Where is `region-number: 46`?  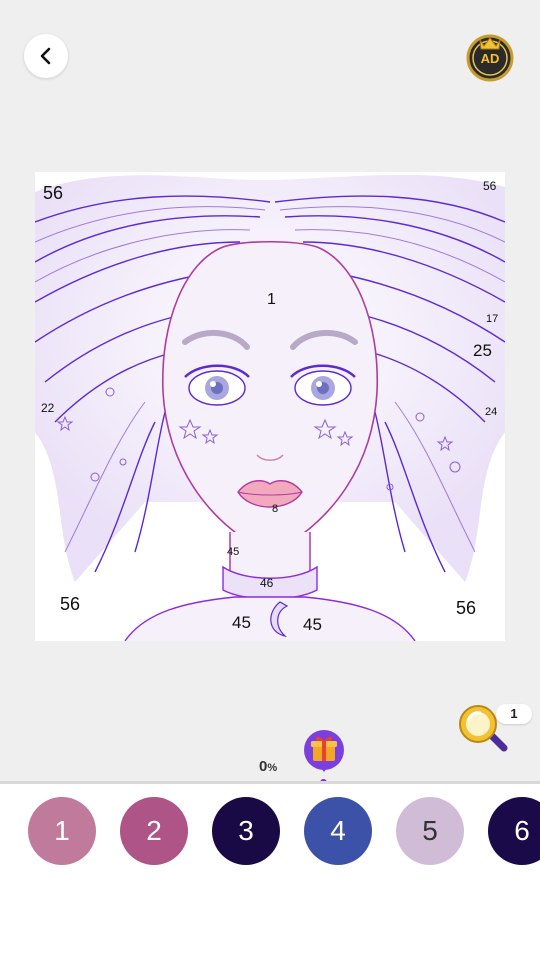
region-number: 46 is located at coordinates (267, 583).